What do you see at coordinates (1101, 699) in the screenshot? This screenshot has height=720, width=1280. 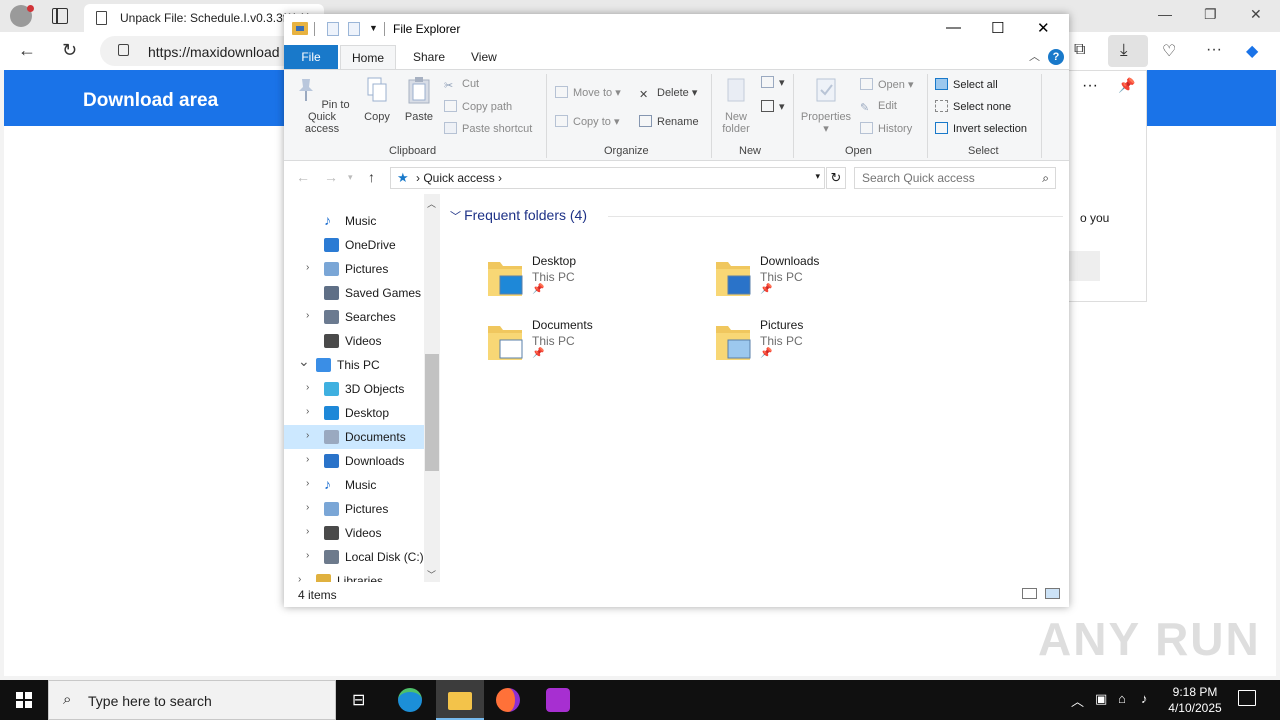 I see `device-icon: ▣` at bounding box center [1101, 699].